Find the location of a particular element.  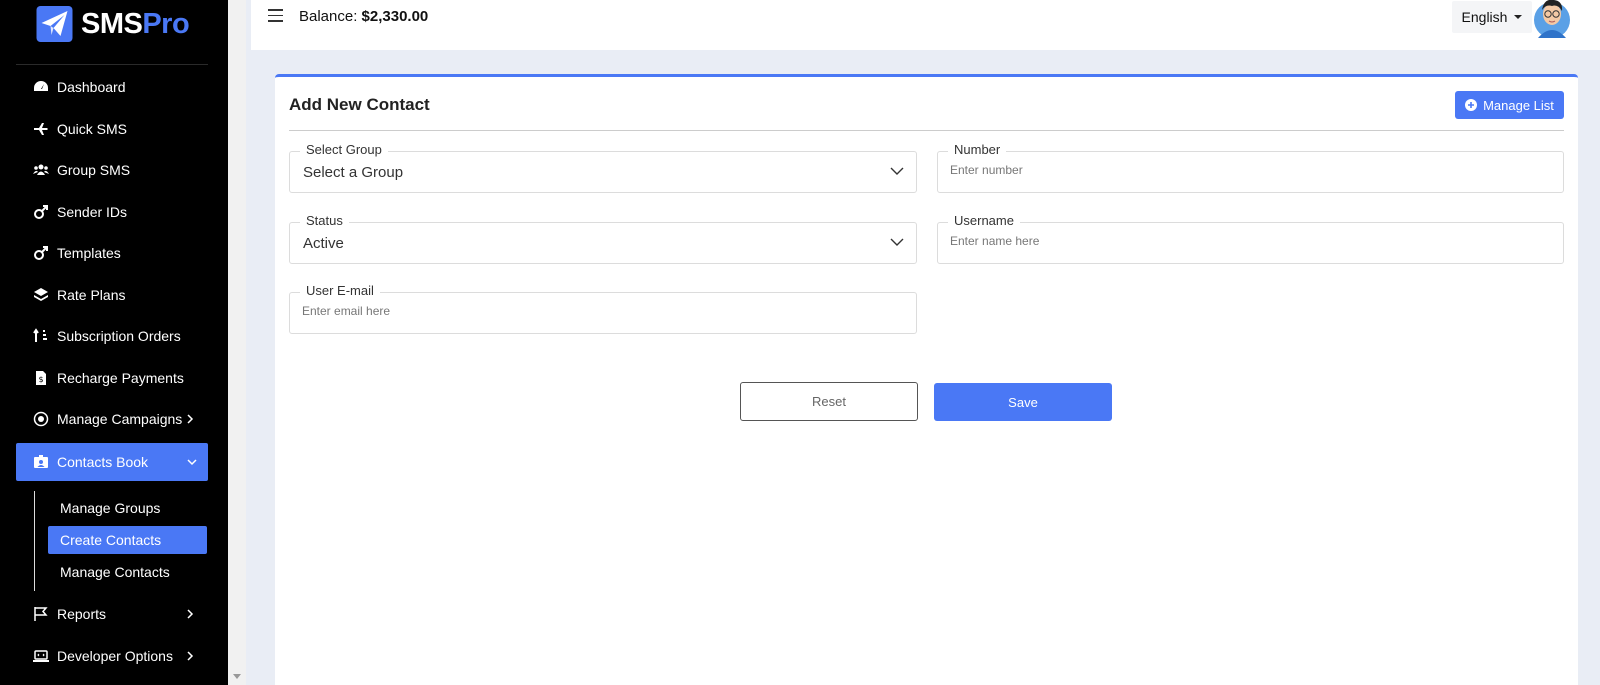

top-bar: Balance: $2,330.00 English is located at coordinates (925, 25).